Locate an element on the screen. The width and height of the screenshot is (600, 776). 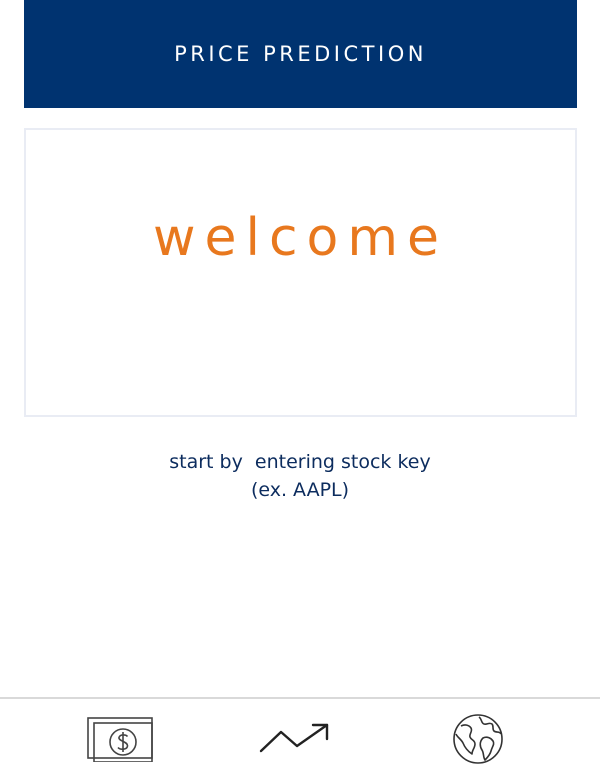
tab-prediction is located at coordinates (294, 739).